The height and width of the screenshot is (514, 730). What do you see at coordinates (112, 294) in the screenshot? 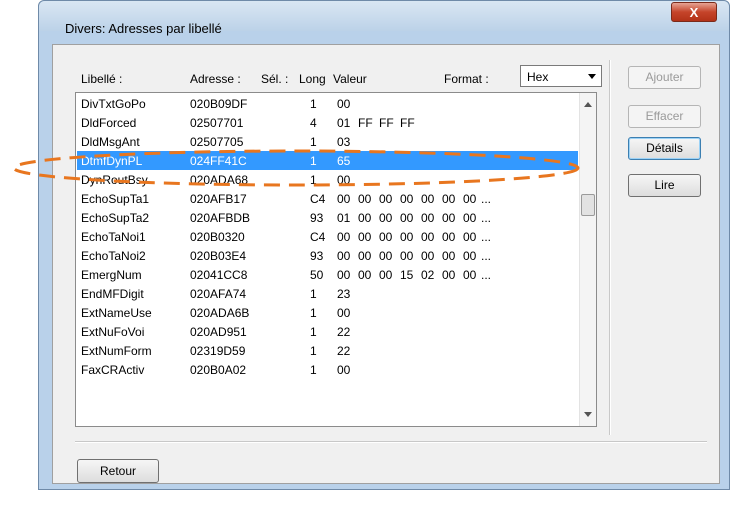
I see `row-label: EndMFDigit` at bounding box center [112, 294].